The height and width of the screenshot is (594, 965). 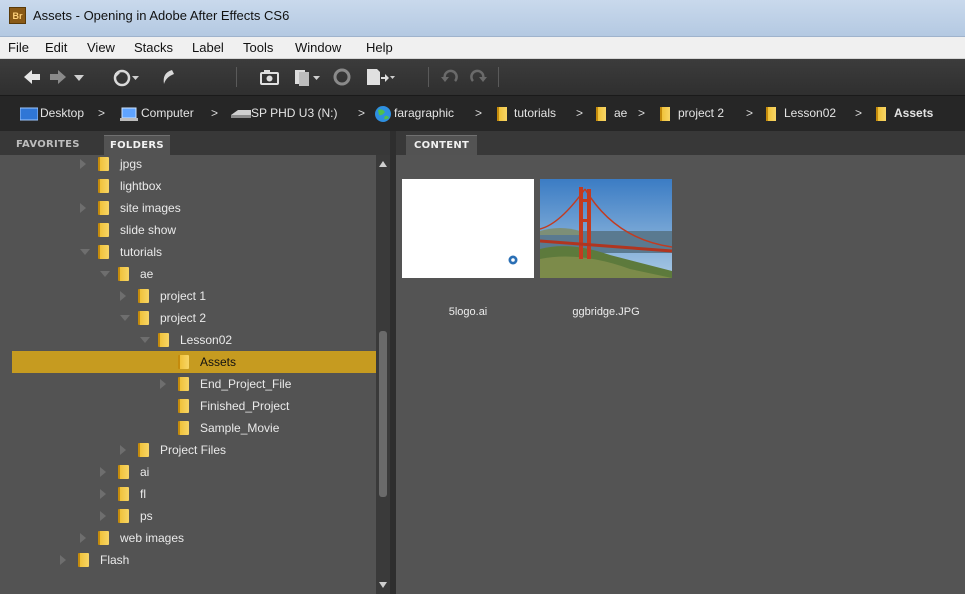 I want to click on scrollbar-thumb, so click(x=383, y=414).